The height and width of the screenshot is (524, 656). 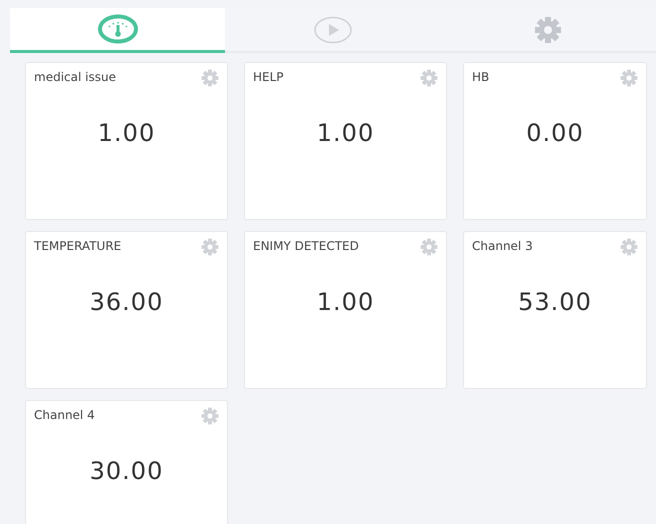 What do you see at coordinates (306, 246) in the screenshot?
I see `card-label: ENIMY DETECTED` at bounding box center [306, 246].